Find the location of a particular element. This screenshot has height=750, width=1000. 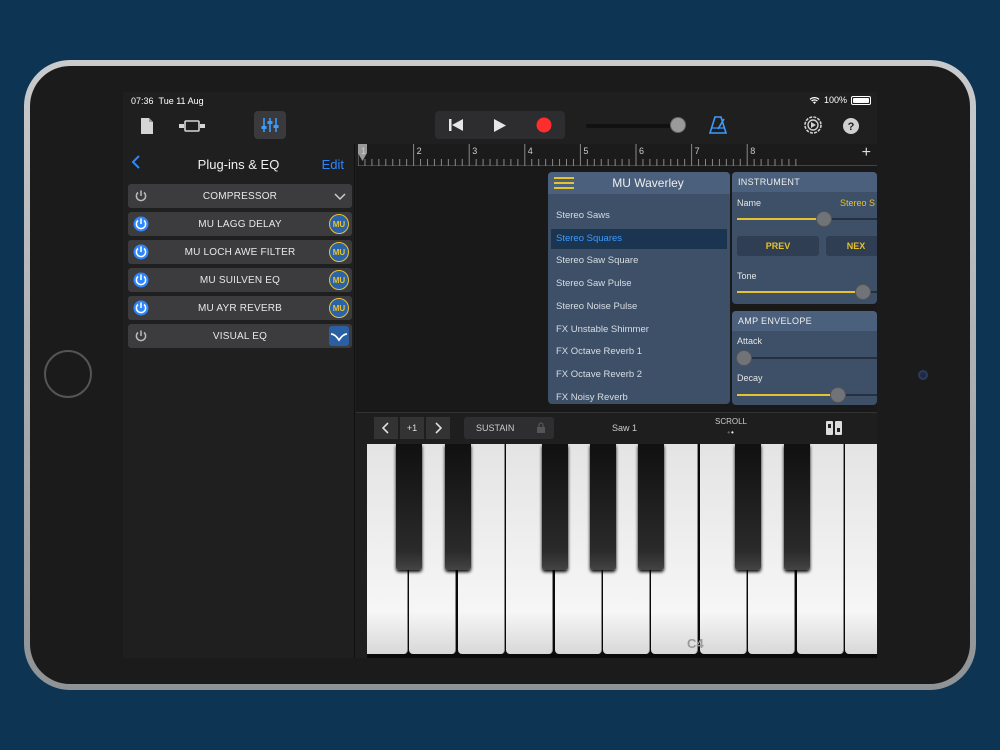

preset-item: Stereo Saw Square is located at coordinates (639, 261).